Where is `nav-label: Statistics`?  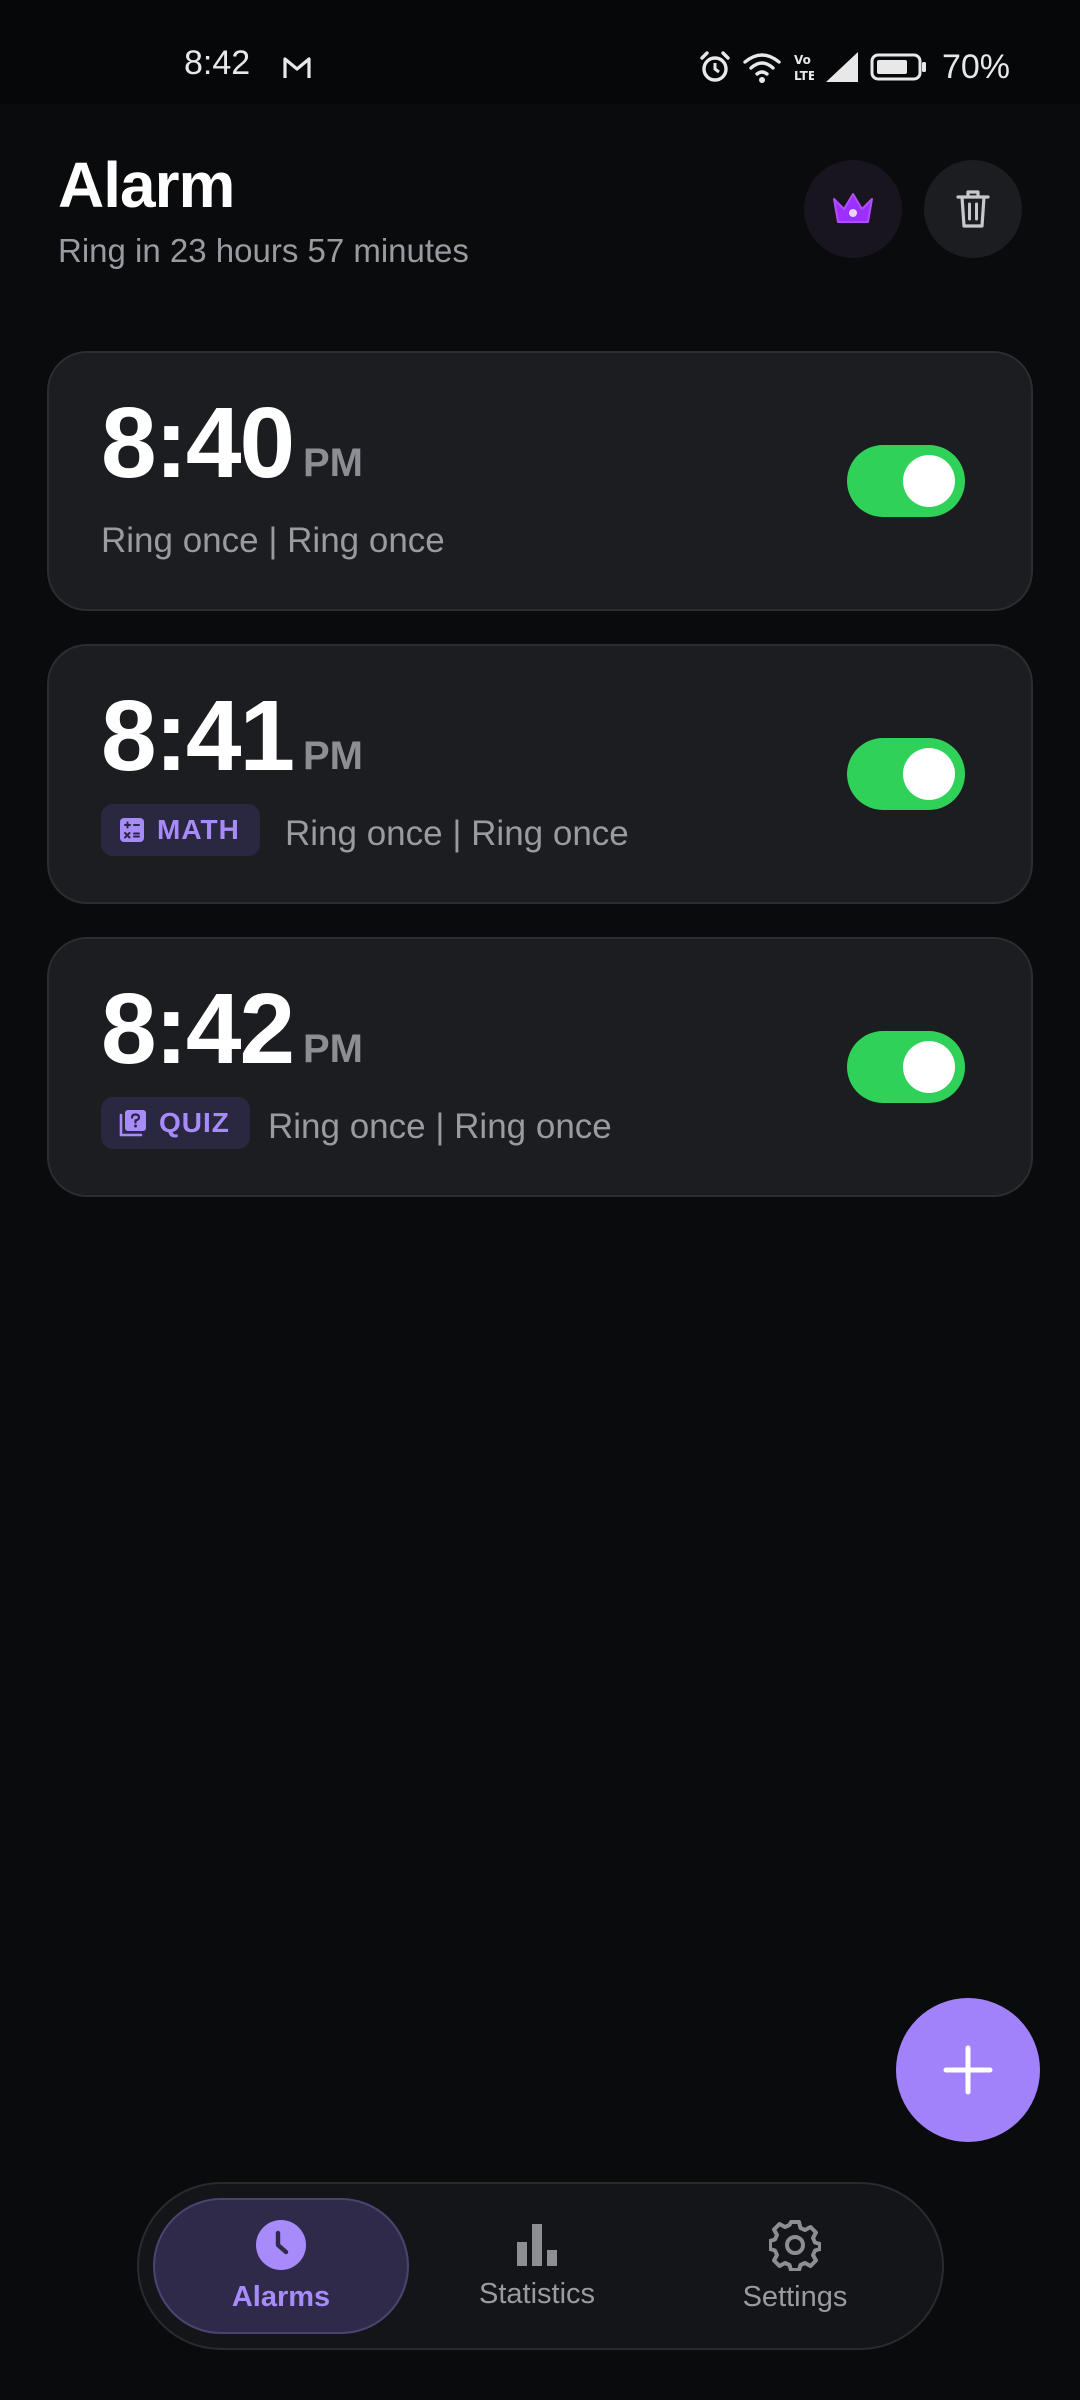 nav-label: Statistics is located at coordinates (537, 2293).